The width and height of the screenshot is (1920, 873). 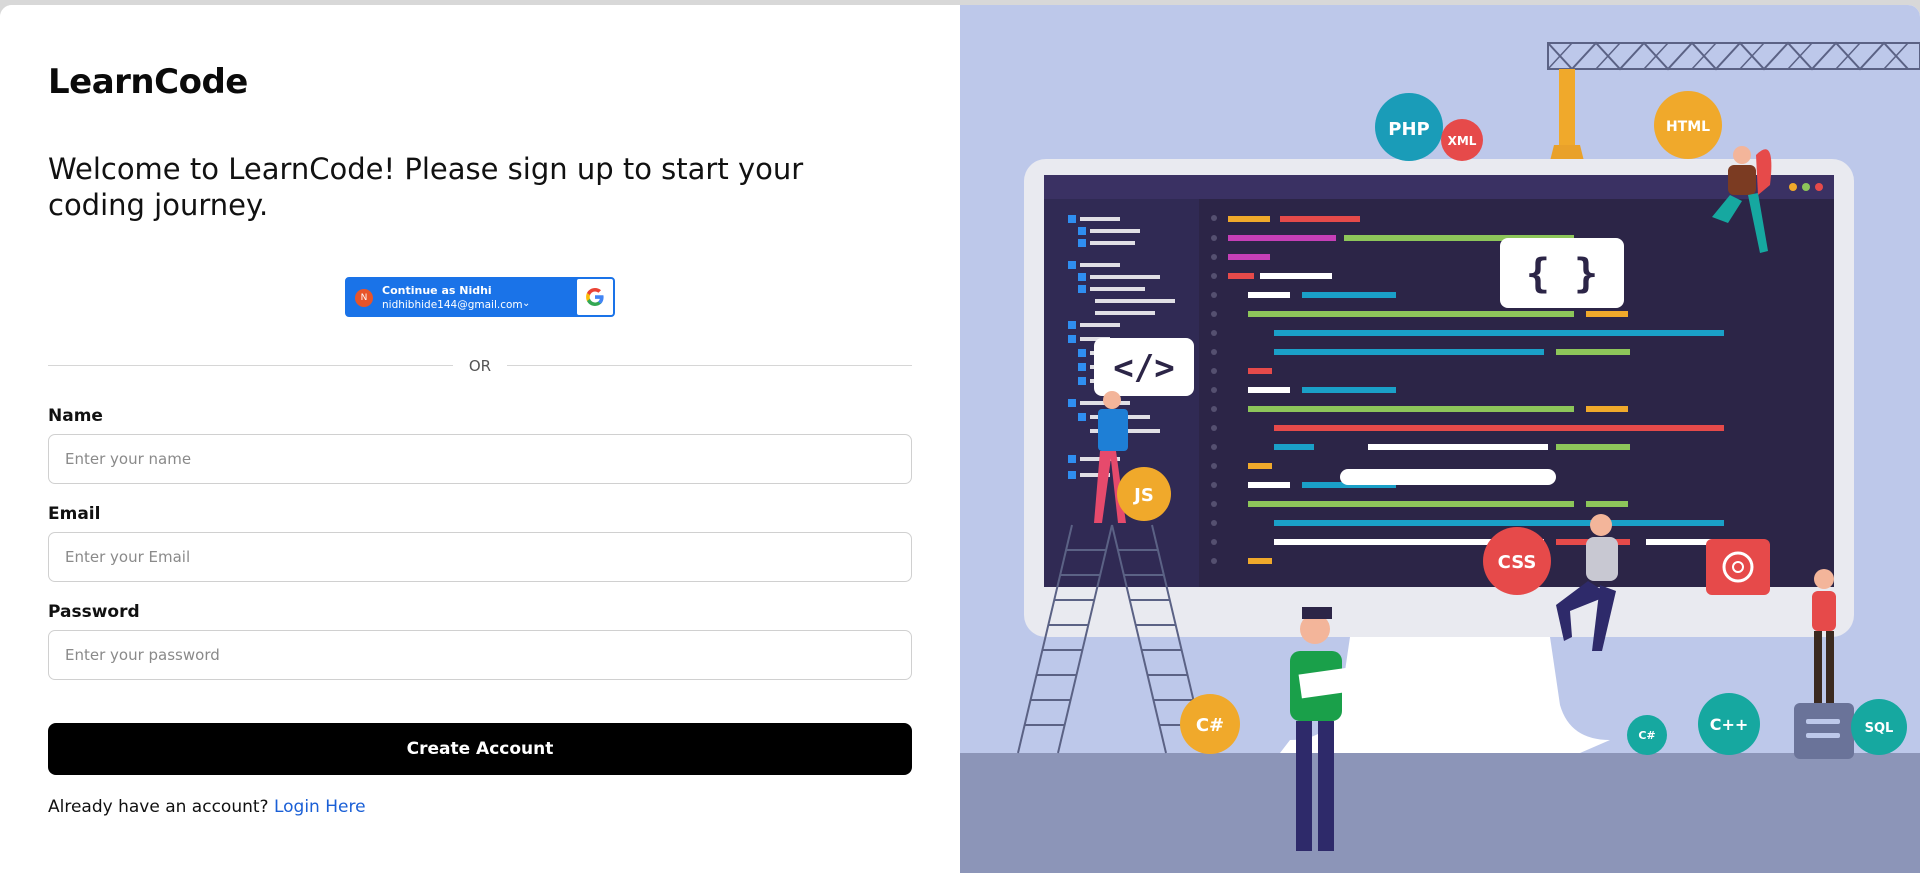 I want to click on login-prompt: Already have an account? Login Here, so click(x=207, y=807).